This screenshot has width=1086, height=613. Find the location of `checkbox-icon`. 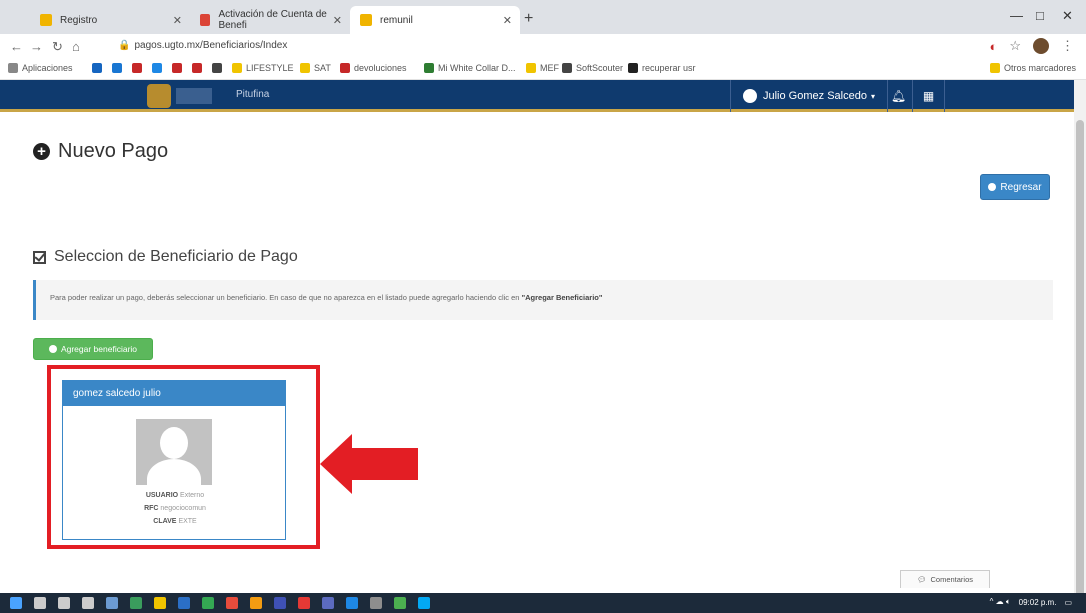

checkbox-icon is located at coordinates (39, 257).